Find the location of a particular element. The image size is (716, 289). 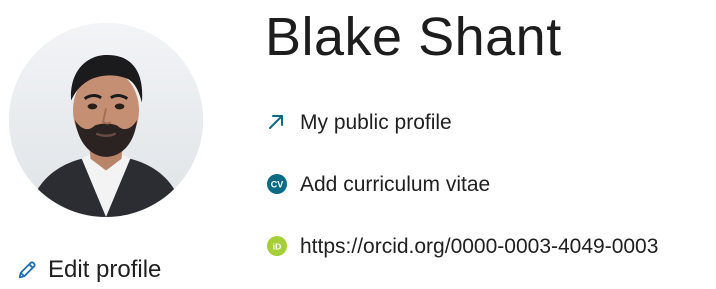

profile-name: Blake Shant is located at coordinates (413, 37).